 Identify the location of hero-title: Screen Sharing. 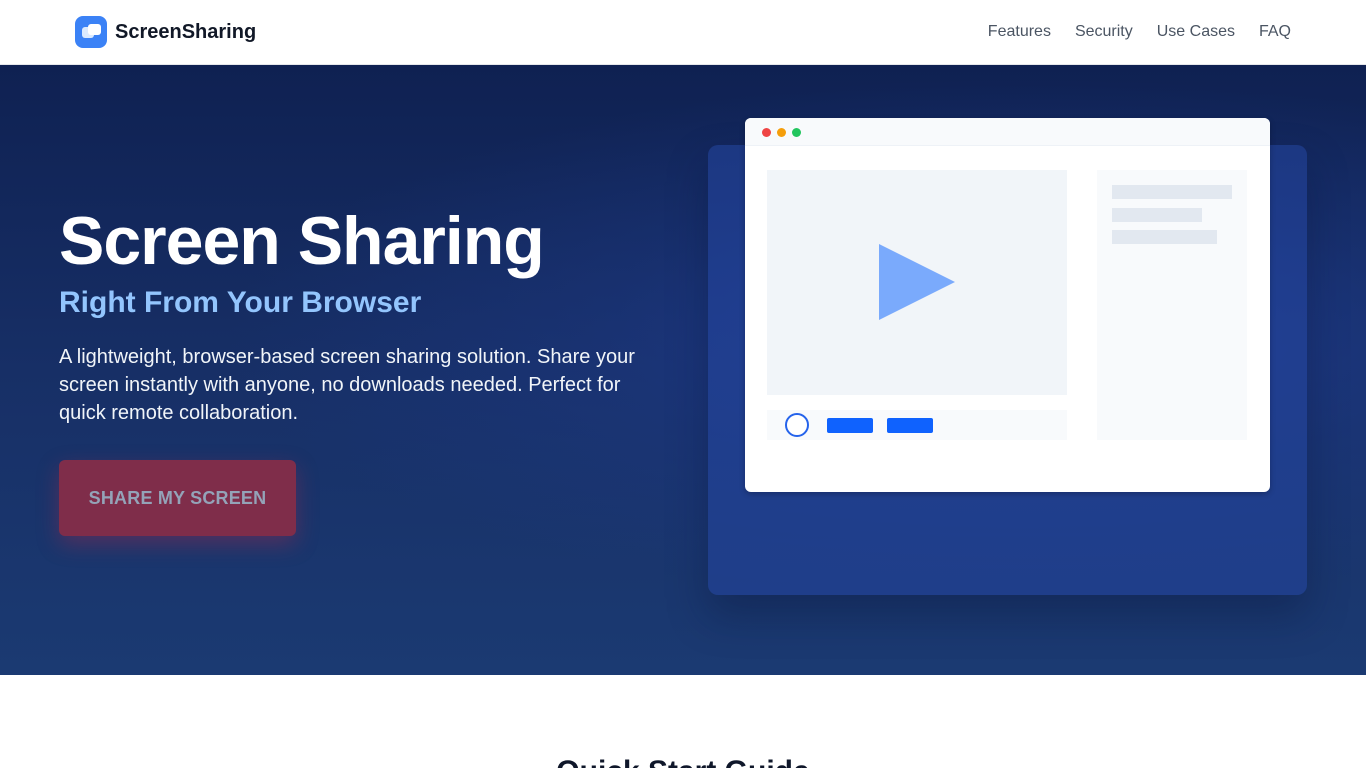
(302, 241).